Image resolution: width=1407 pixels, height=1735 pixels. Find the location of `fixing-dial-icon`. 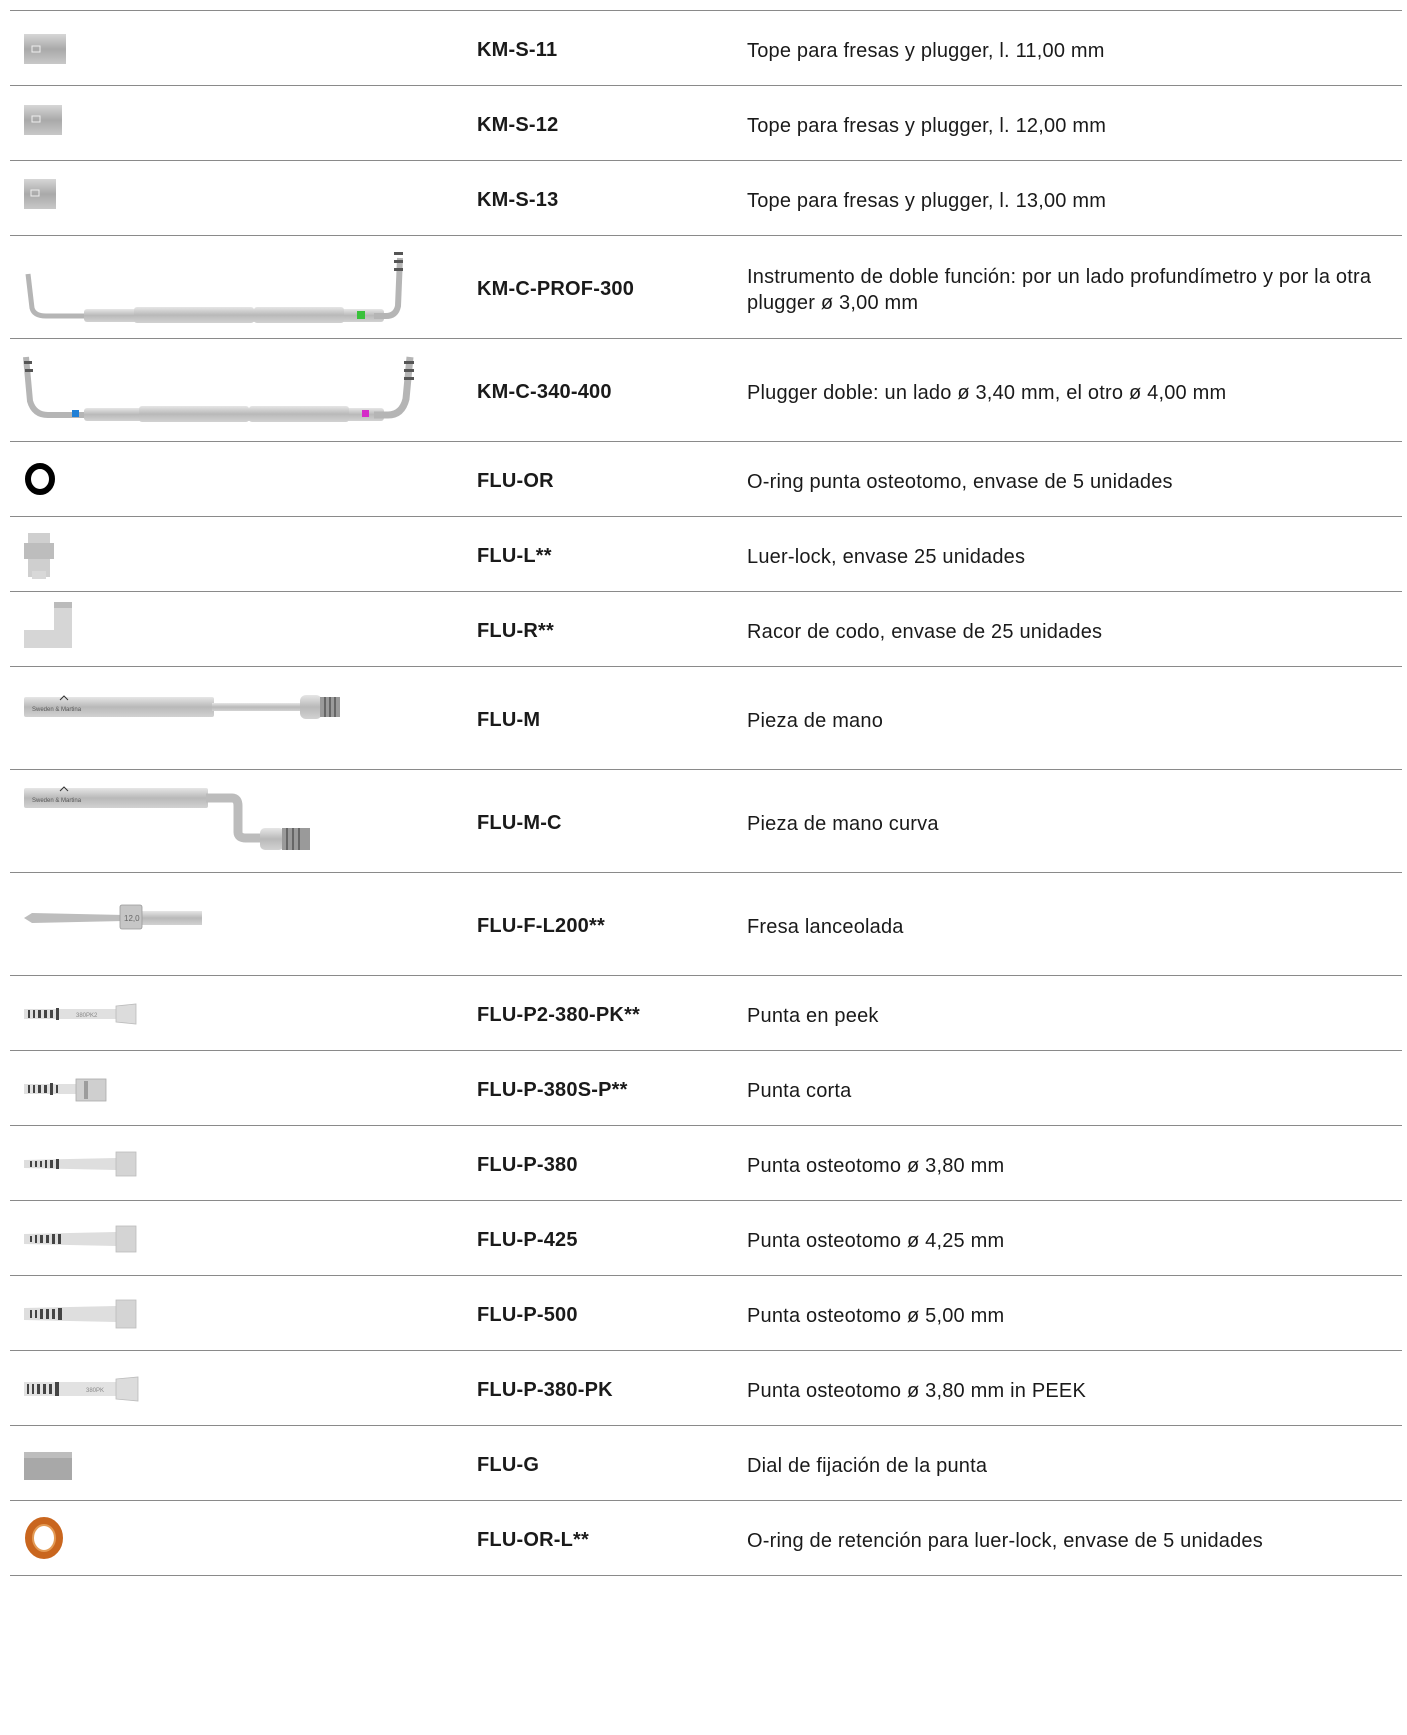

fixing-dial-icon is located at coordinates (244, 1463).